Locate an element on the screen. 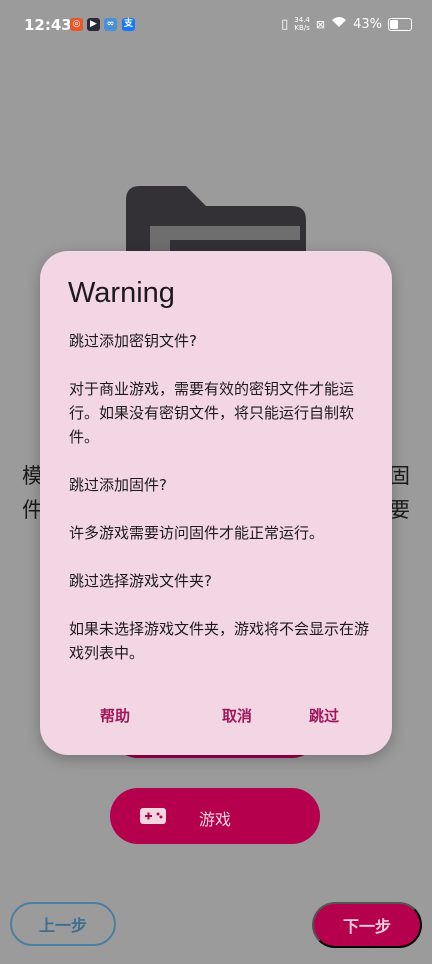  status-indicators: ▯ 34.4 KB/s ⊠ 43% is located at coordinates (346, 24).